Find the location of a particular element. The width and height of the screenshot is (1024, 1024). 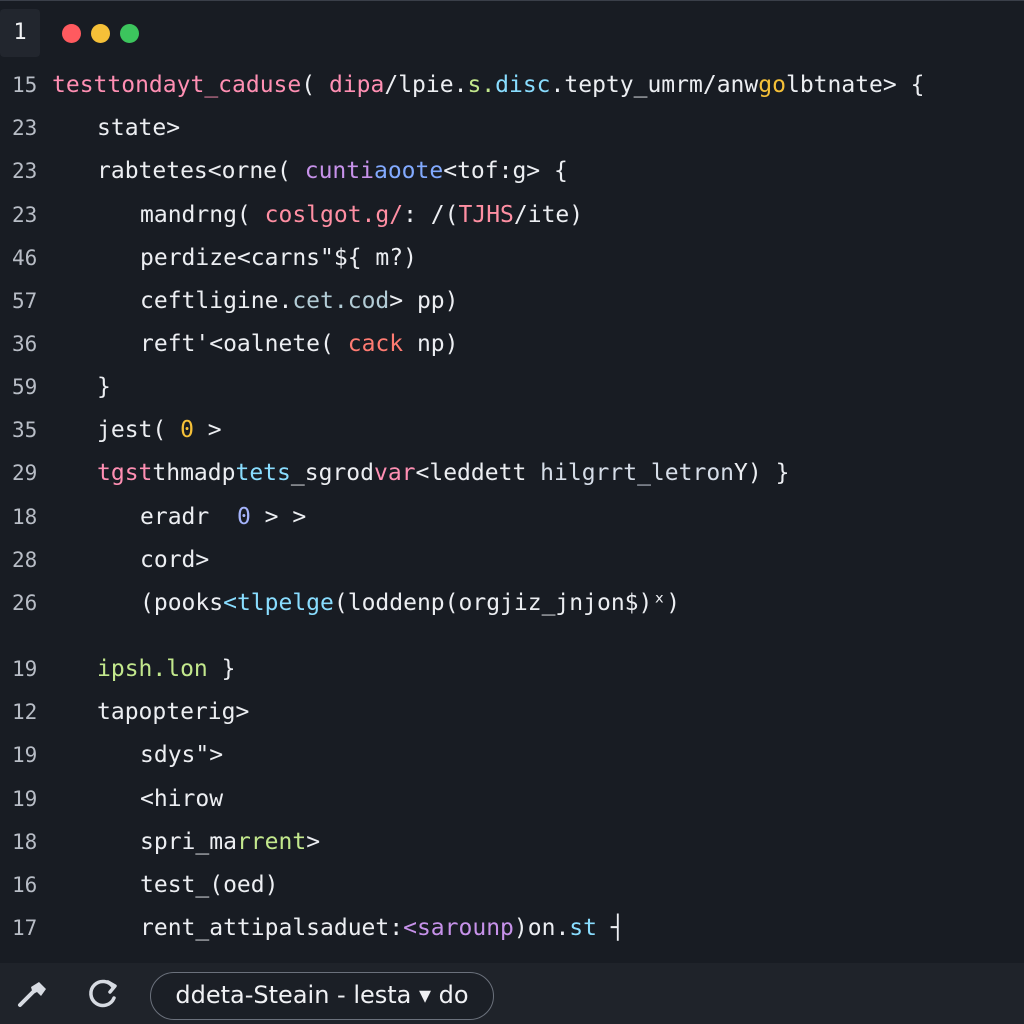

code-line: 18 spri_marrent> is located at coordinates (512, 842).